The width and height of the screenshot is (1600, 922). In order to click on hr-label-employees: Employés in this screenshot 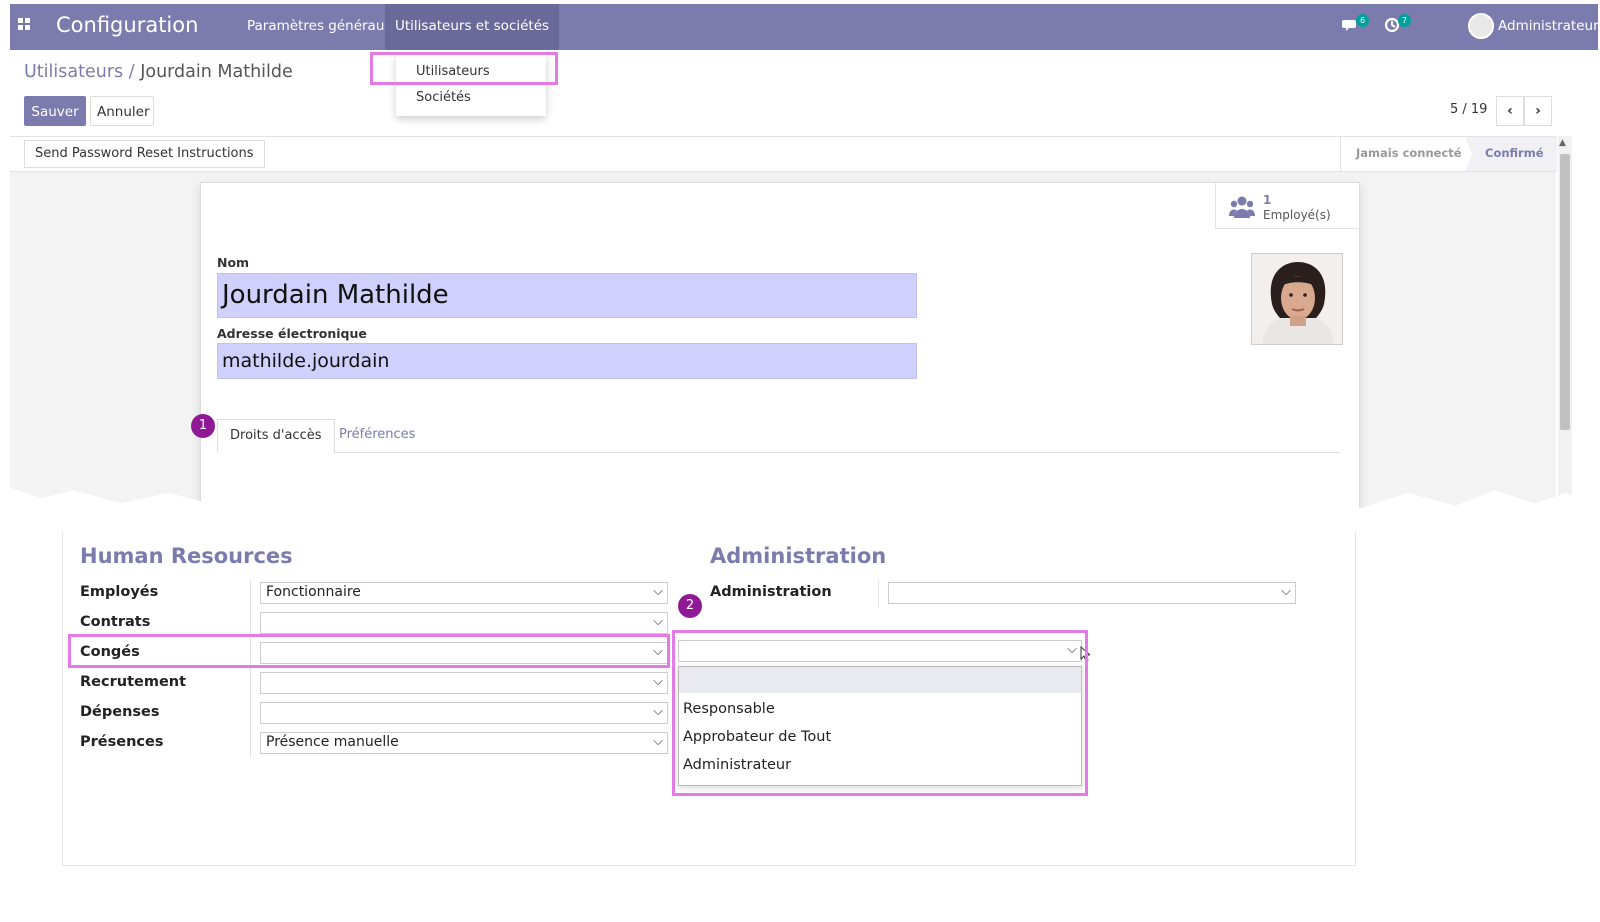, I will do `click(119, 592)`.